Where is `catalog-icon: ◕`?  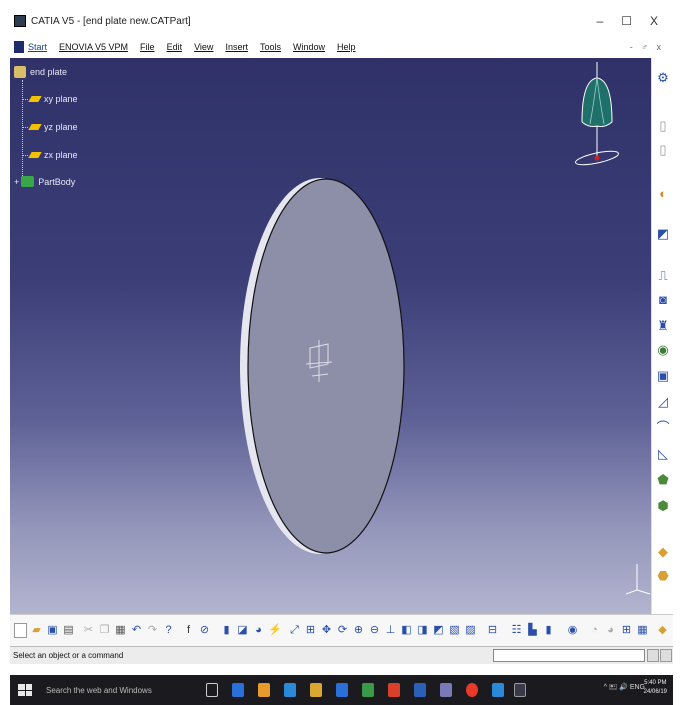 catalog-icon: ◕ is located at coordinates (258, 630).